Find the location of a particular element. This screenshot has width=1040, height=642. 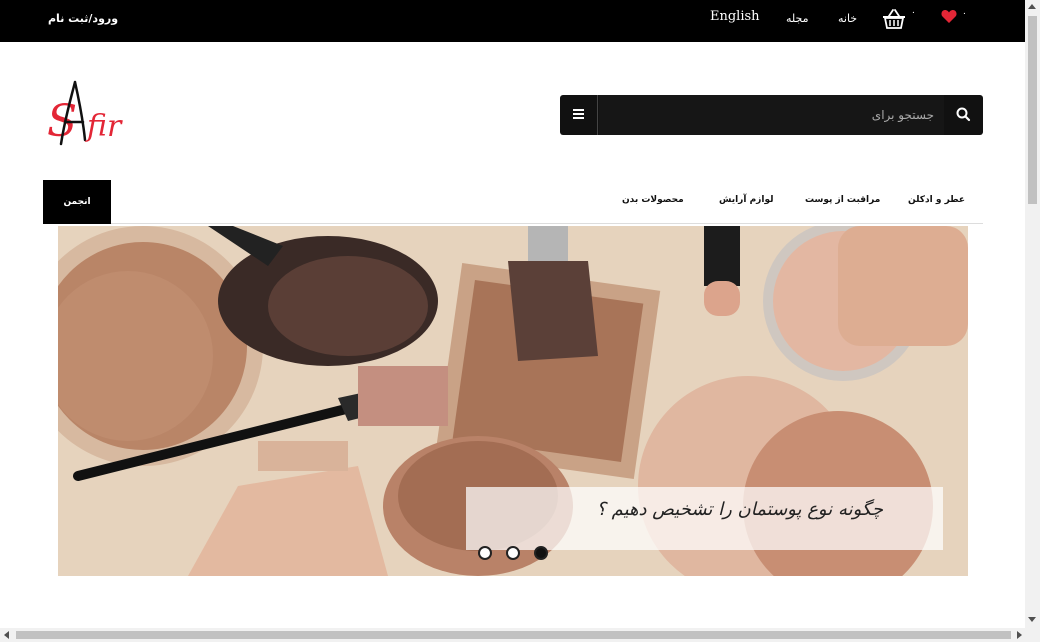

search-input is located at coordinates (771, 115).